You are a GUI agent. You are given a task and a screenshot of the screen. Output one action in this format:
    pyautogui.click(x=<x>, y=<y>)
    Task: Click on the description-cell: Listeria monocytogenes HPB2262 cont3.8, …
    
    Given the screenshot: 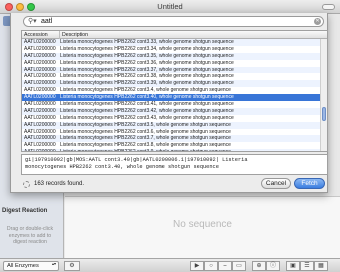 What is the action you would take?
    pyautogui.click(x=145, y=145)
    